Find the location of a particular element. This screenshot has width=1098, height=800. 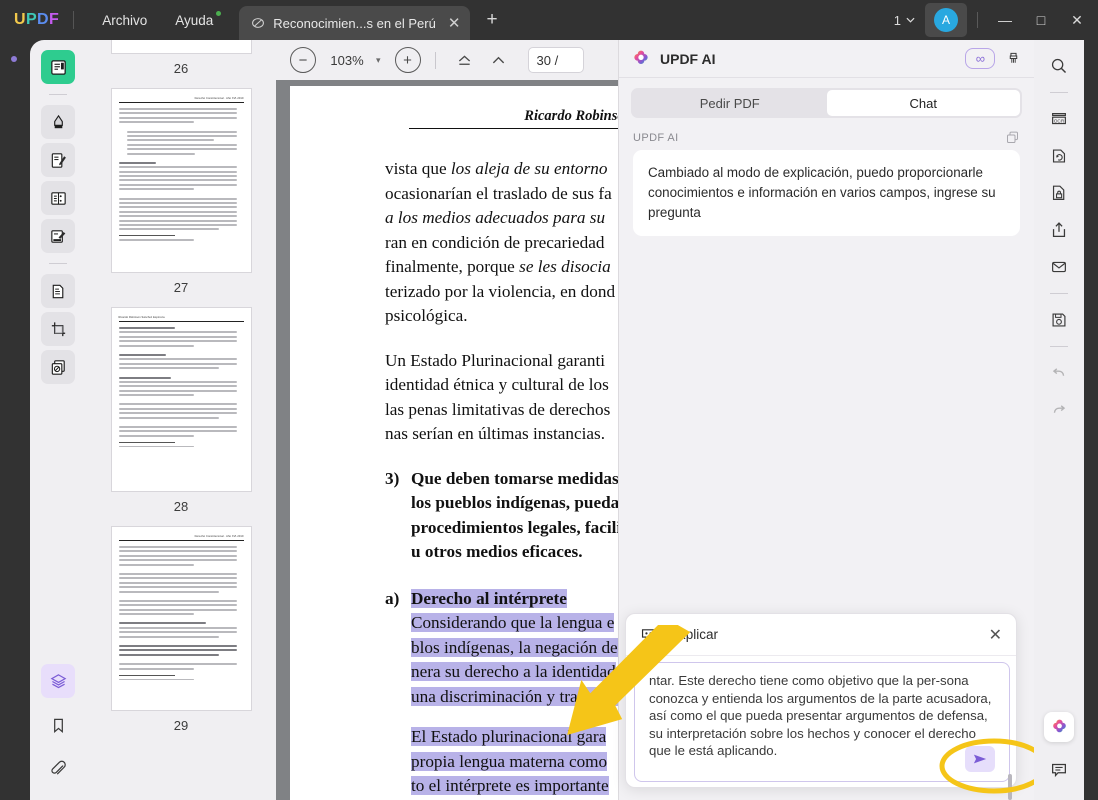

send-arrow-icon is located at coordinates (980, 759).